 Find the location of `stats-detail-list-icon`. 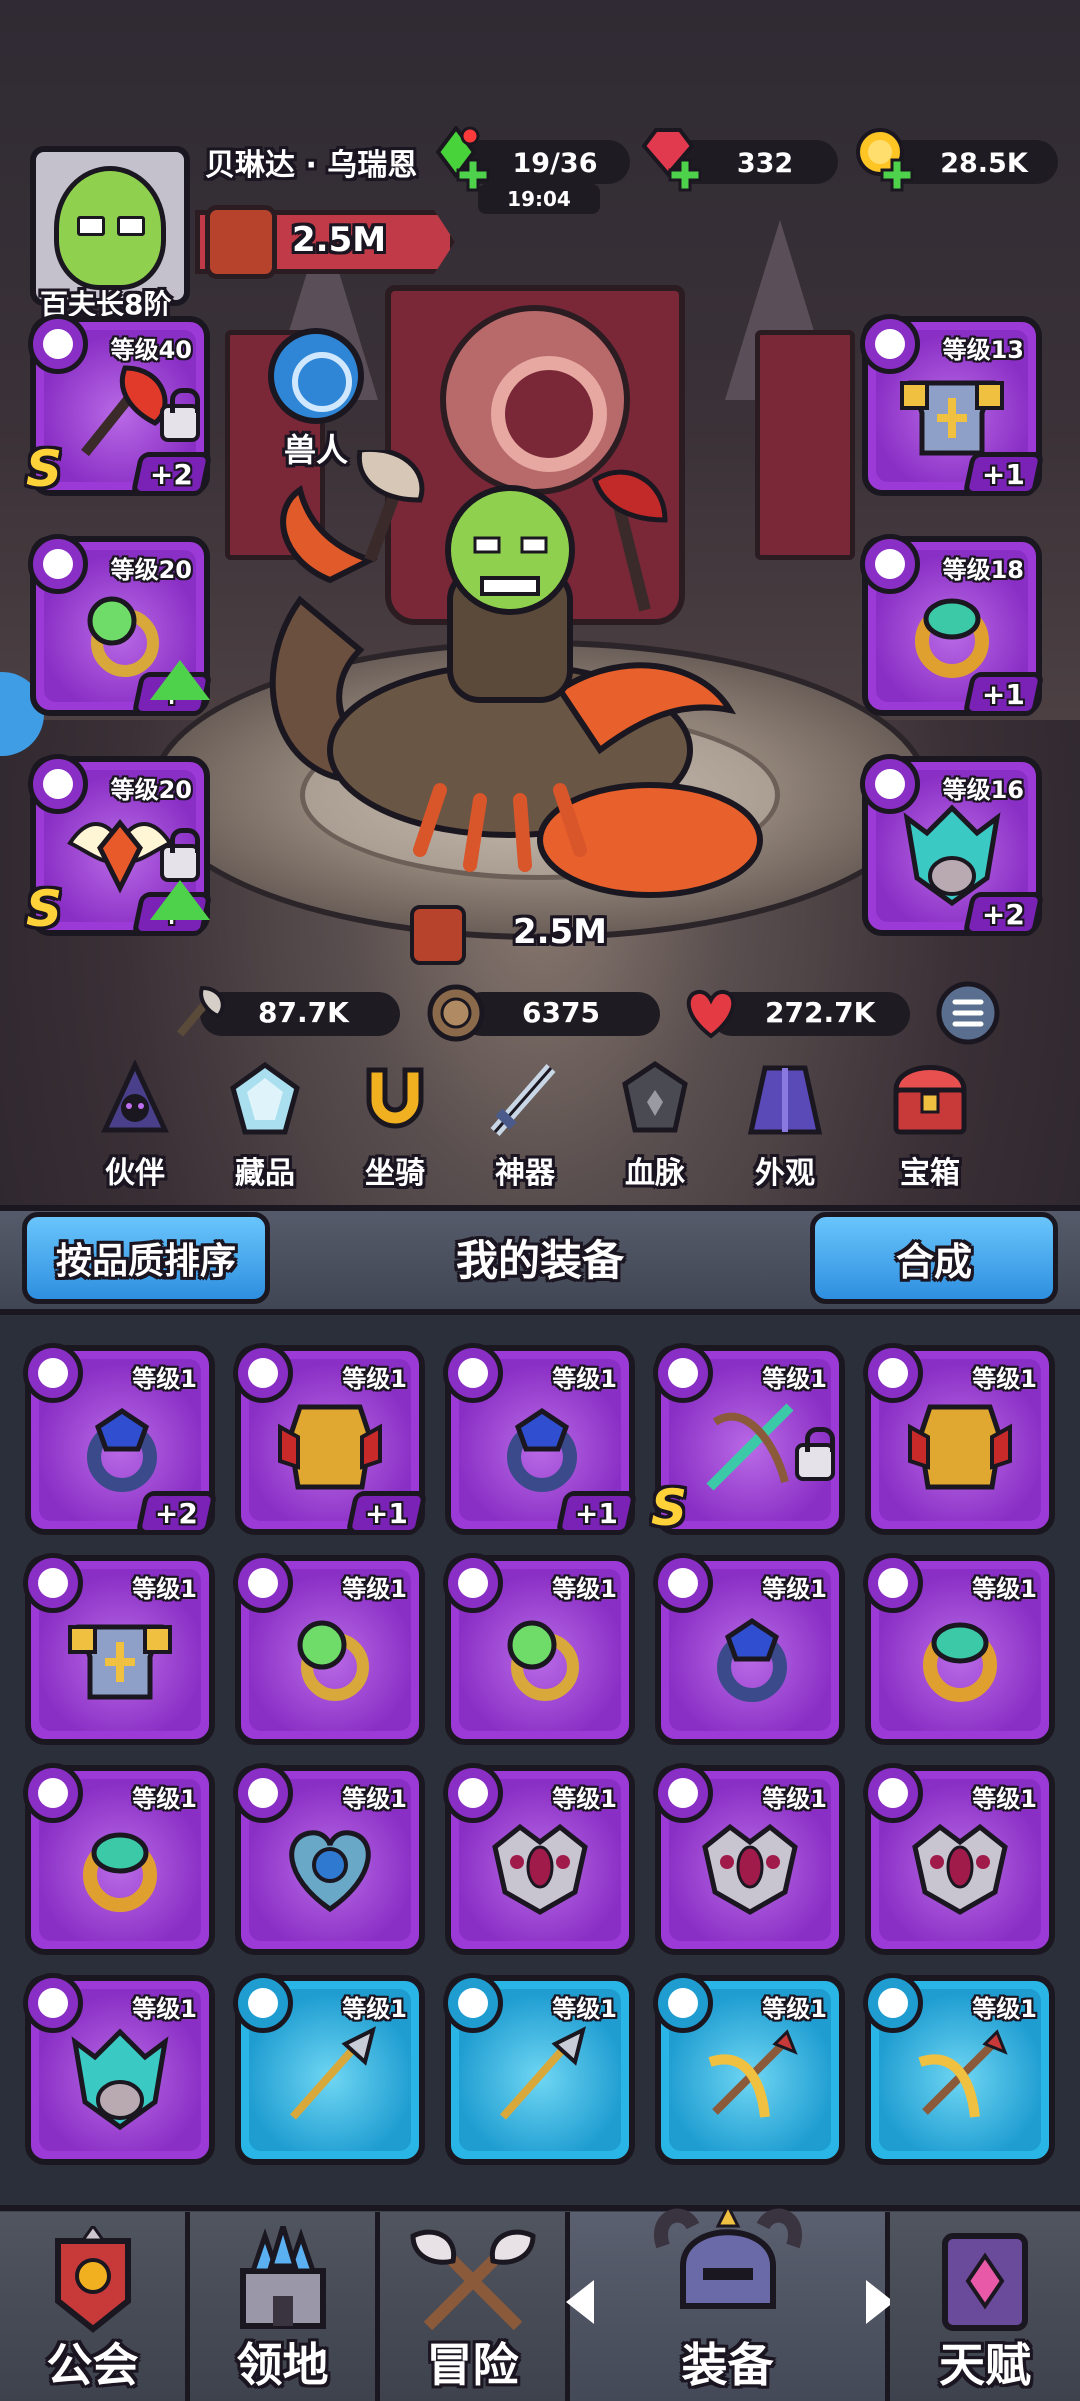

stats-detail-list-icon is located at coordinates (968, 1013).